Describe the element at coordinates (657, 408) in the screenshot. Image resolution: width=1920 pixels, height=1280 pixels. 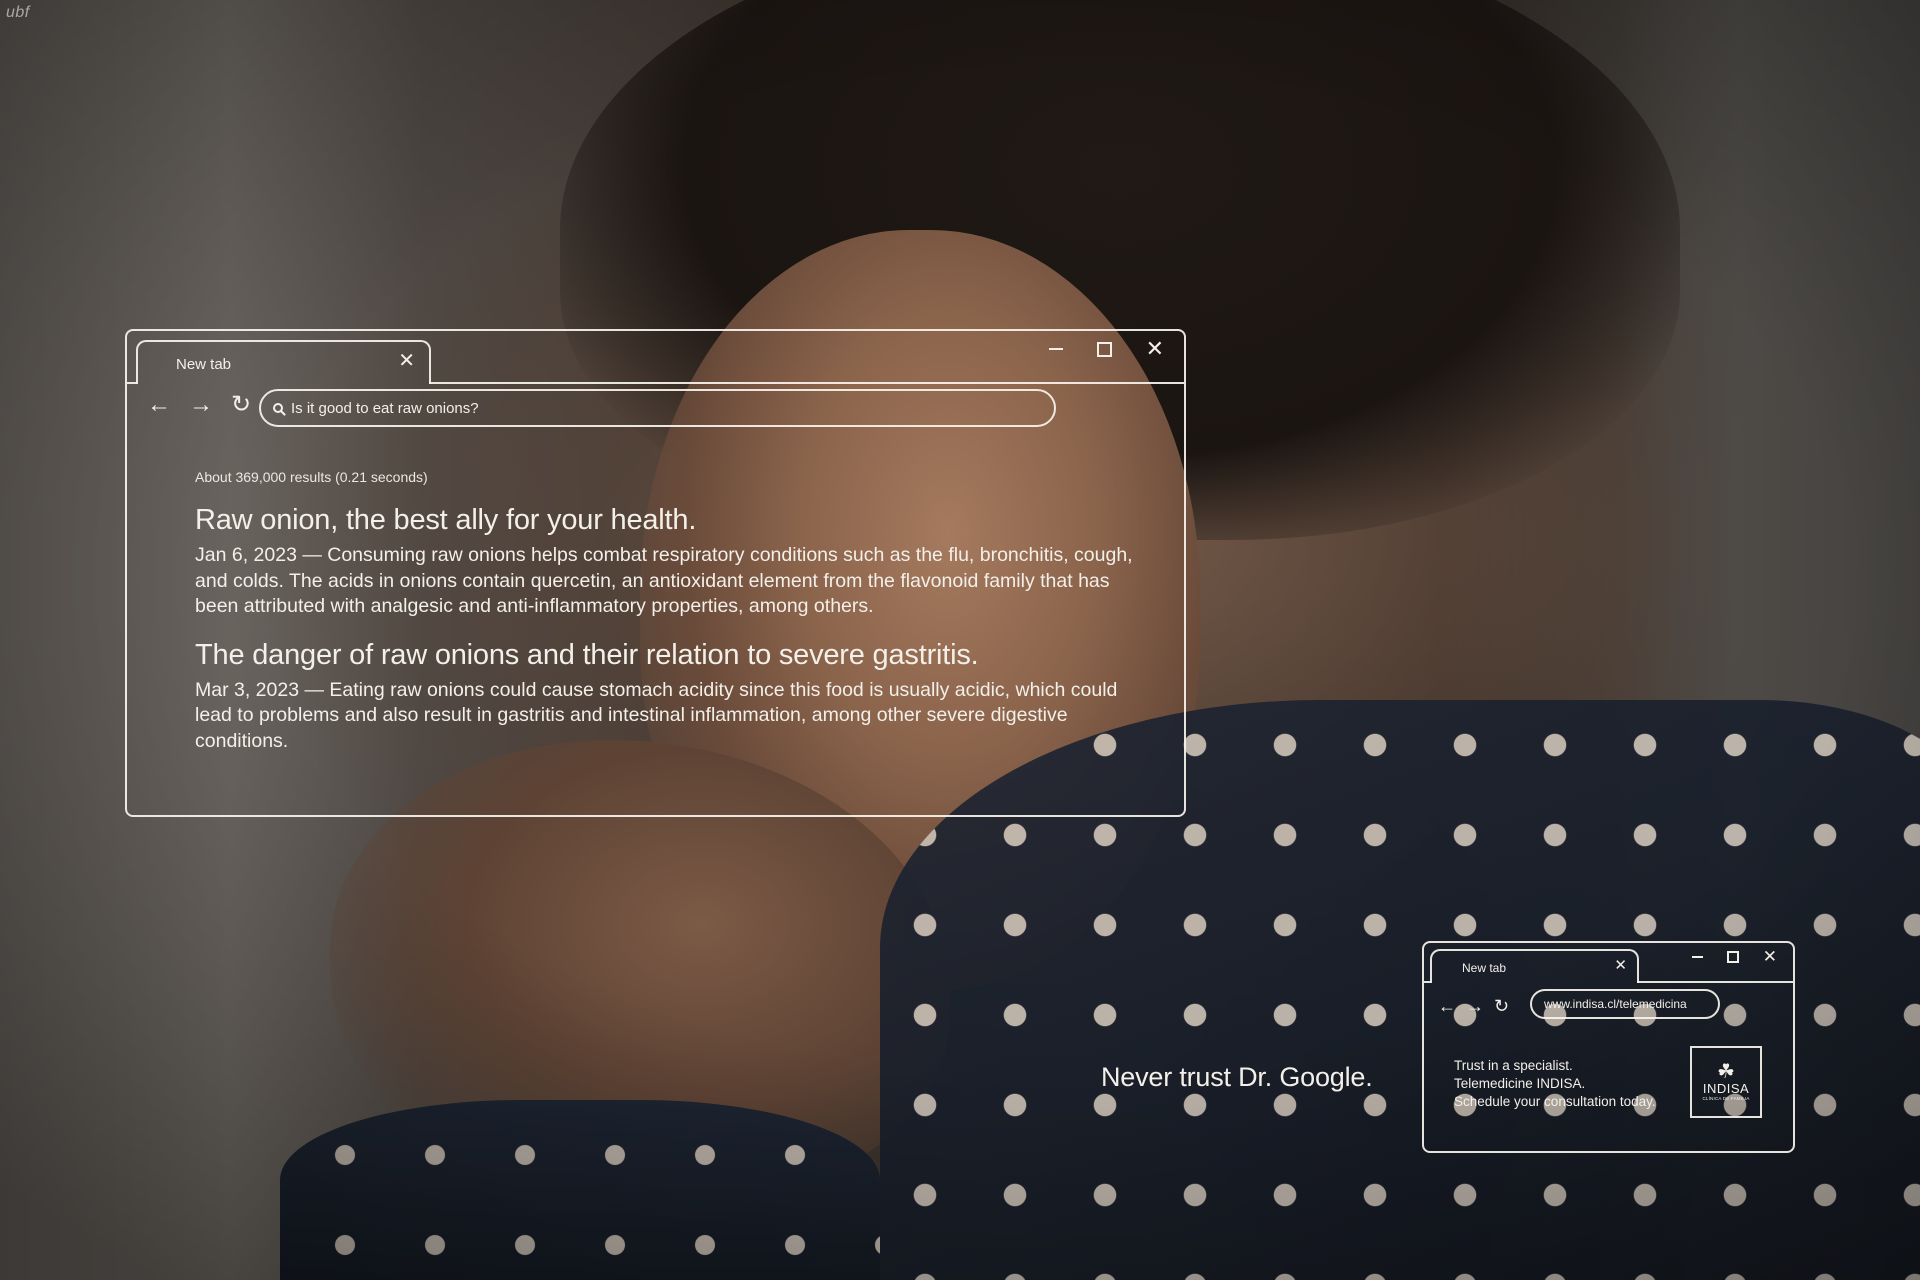
I see `search-input: Is it good to eat raw onions?` at that location.